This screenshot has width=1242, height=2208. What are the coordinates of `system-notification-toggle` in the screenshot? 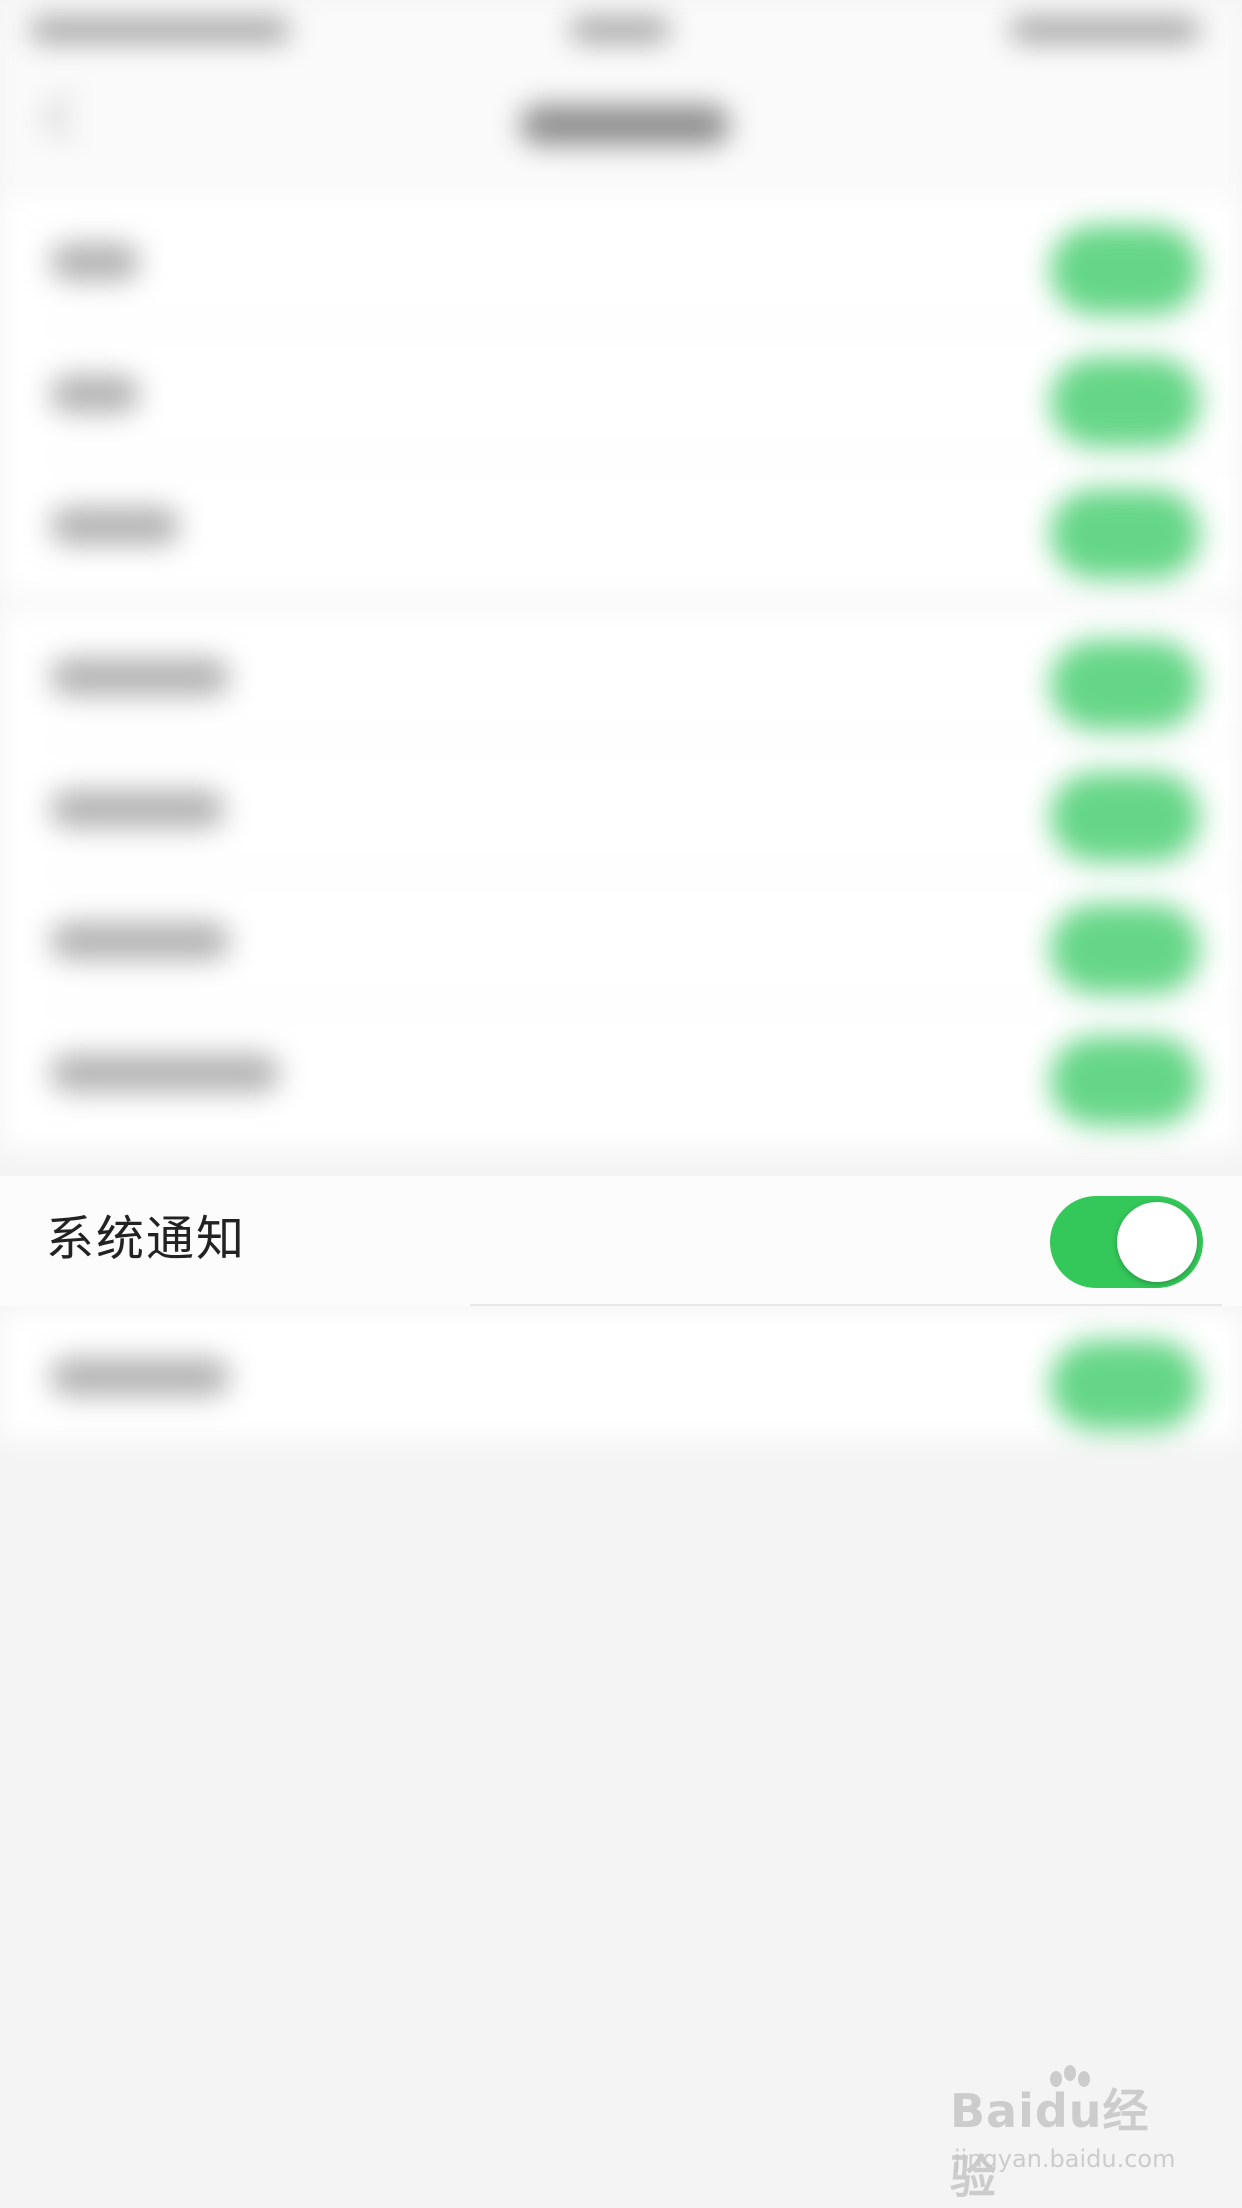 It's located at (1126, 1242).